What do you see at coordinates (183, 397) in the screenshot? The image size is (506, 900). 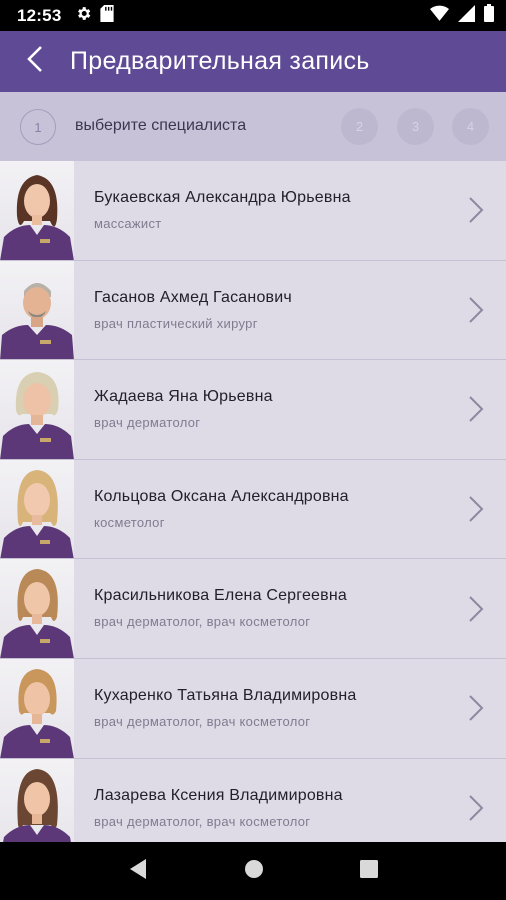 I see `specialist-name: Жадаева Яна Юрьевна` at bounding box center [183, 397].